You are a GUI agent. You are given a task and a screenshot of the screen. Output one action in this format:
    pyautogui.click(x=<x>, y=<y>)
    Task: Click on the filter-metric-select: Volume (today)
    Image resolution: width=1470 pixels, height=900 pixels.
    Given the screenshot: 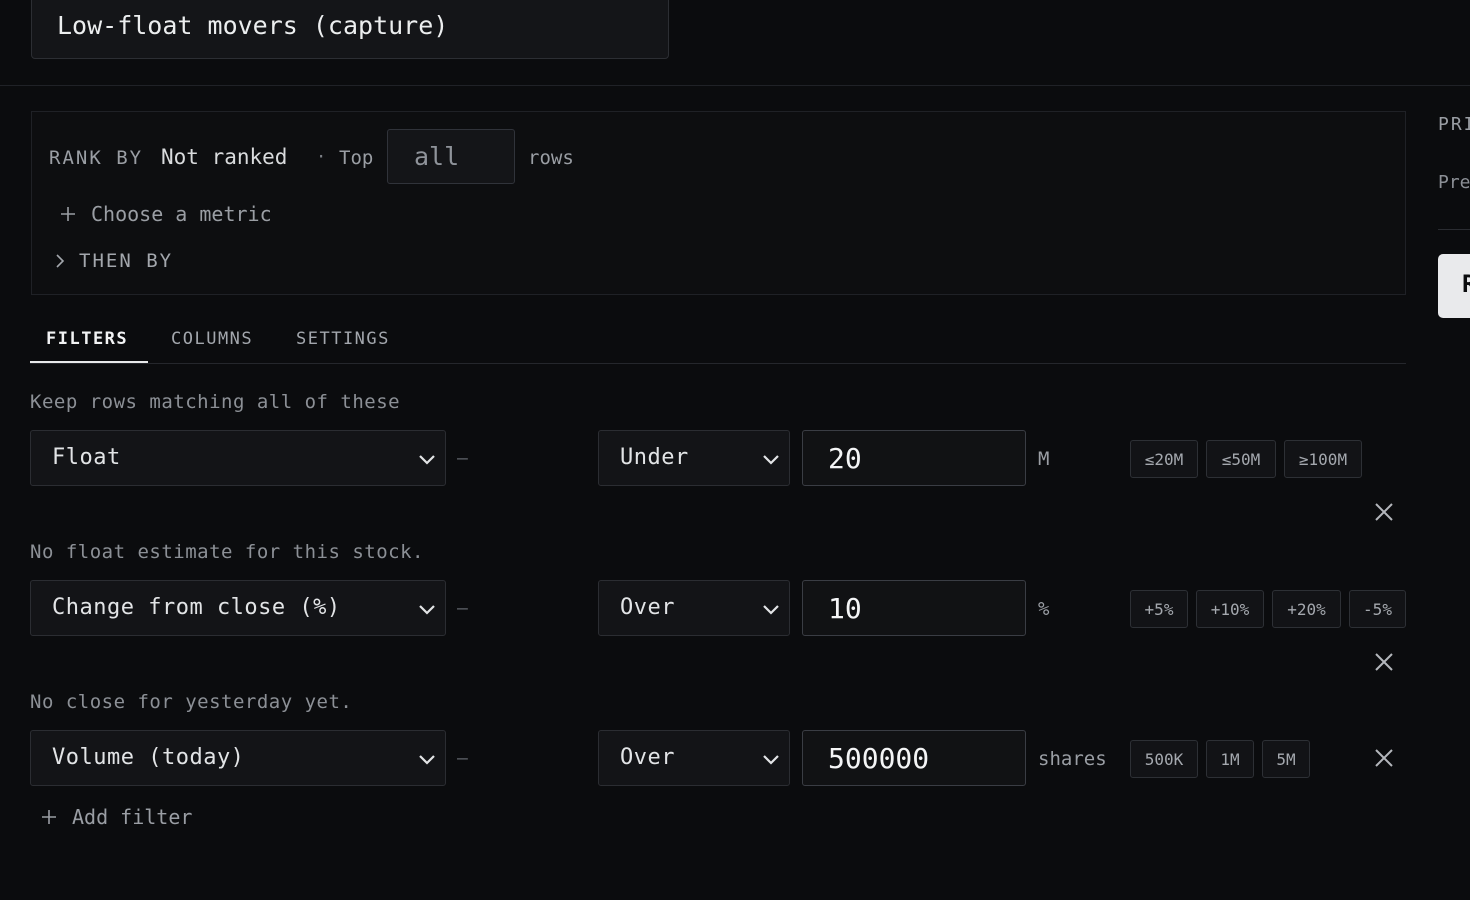 What is the action you would take?
    pyautogui.click(x=238, y=758)
    